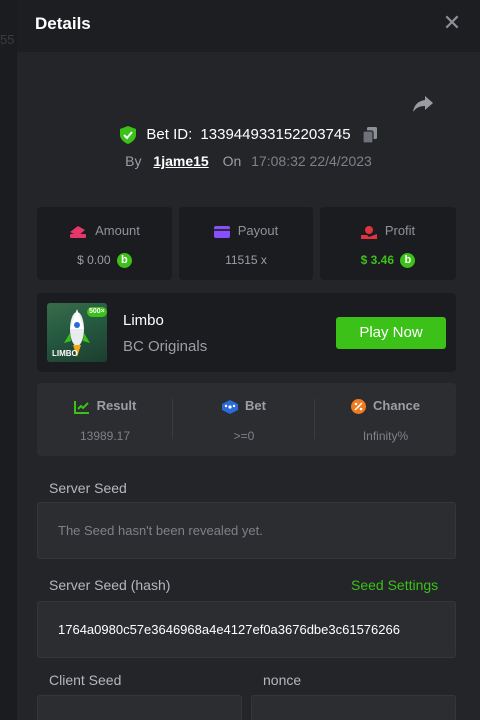 The height and width of the screenshot is (720, 480). Describe the element at coordinates (133, 161) in the screenshot. I see `by-label: By` at that location.